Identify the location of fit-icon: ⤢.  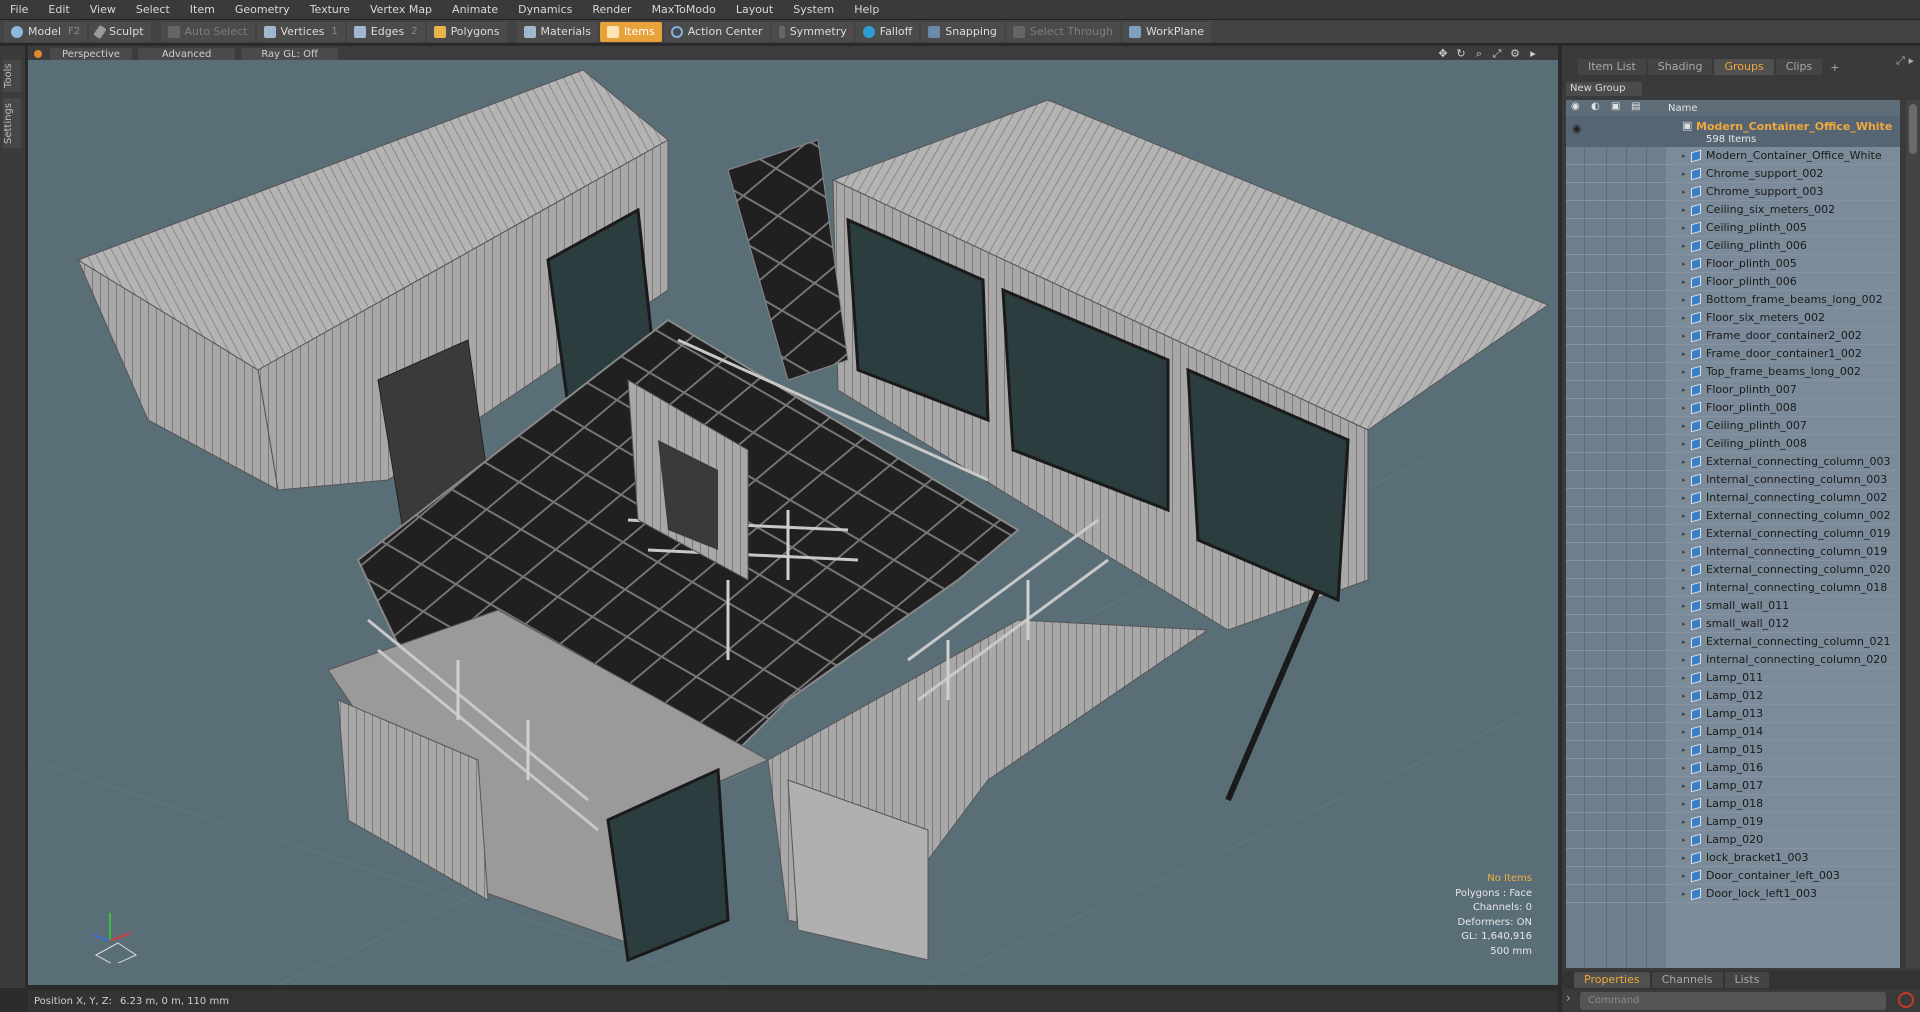
(1497, 54).